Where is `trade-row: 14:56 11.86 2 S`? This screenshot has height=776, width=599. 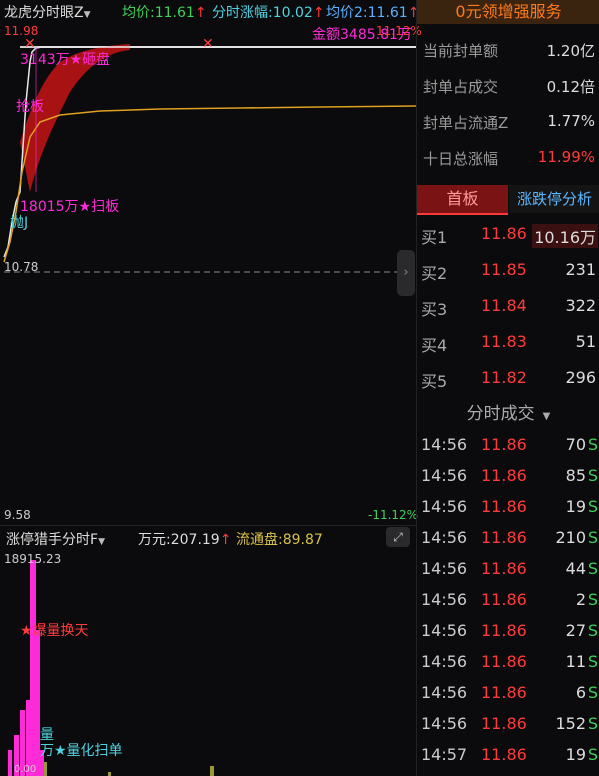
trade-row: 14:56 11.86 2 S is located at coordinates (509, 599).